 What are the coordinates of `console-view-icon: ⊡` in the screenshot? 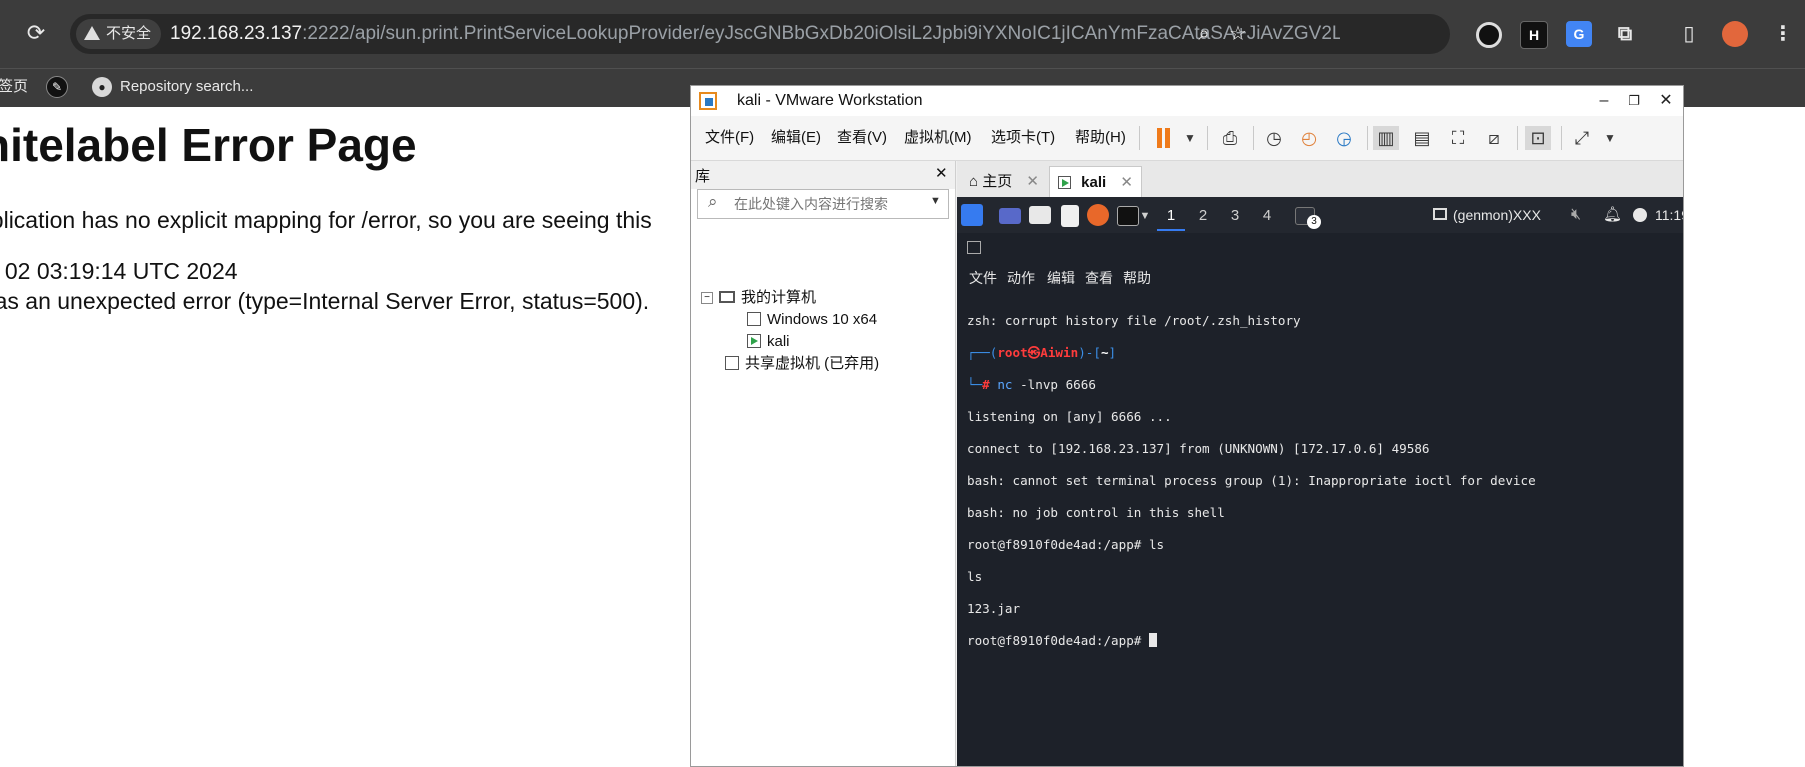 It's located at (1538, 138).